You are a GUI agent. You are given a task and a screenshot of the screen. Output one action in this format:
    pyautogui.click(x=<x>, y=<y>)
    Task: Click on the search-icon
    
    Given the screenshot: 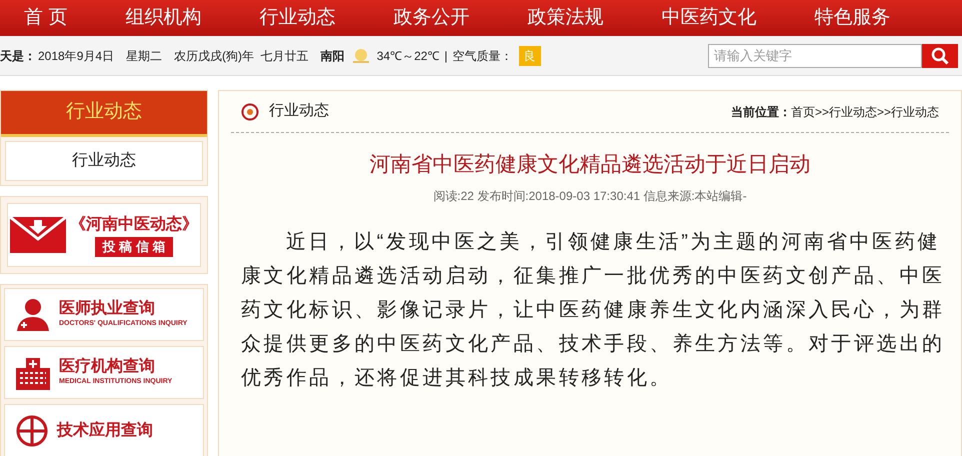 What is the action you would take?
    pyautogui.click(x=940, y=55)
    